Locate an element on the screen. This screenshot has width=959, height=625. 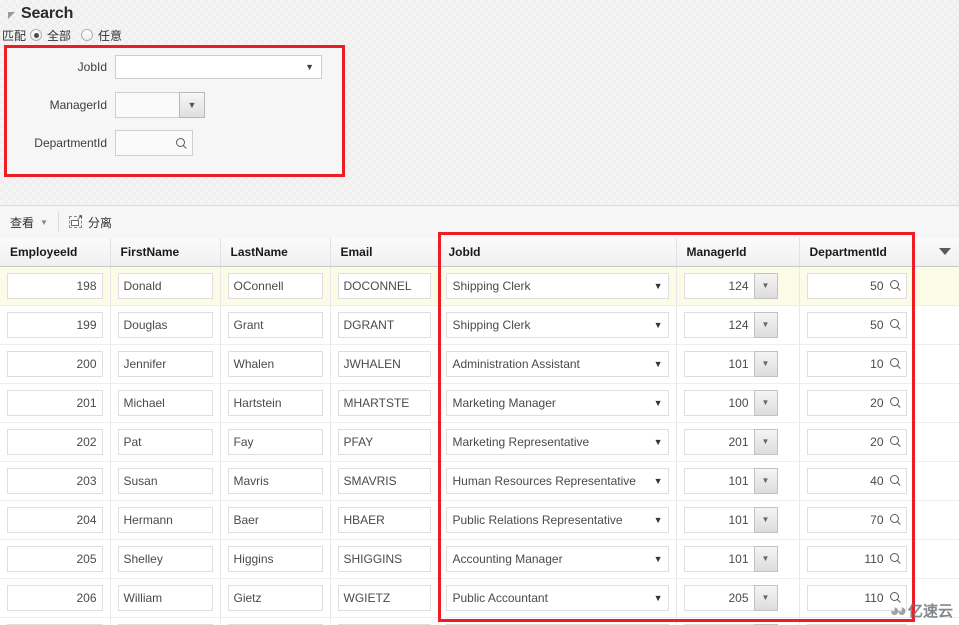
search-jobid-select: ▼ is located at coordinates (218, 67).